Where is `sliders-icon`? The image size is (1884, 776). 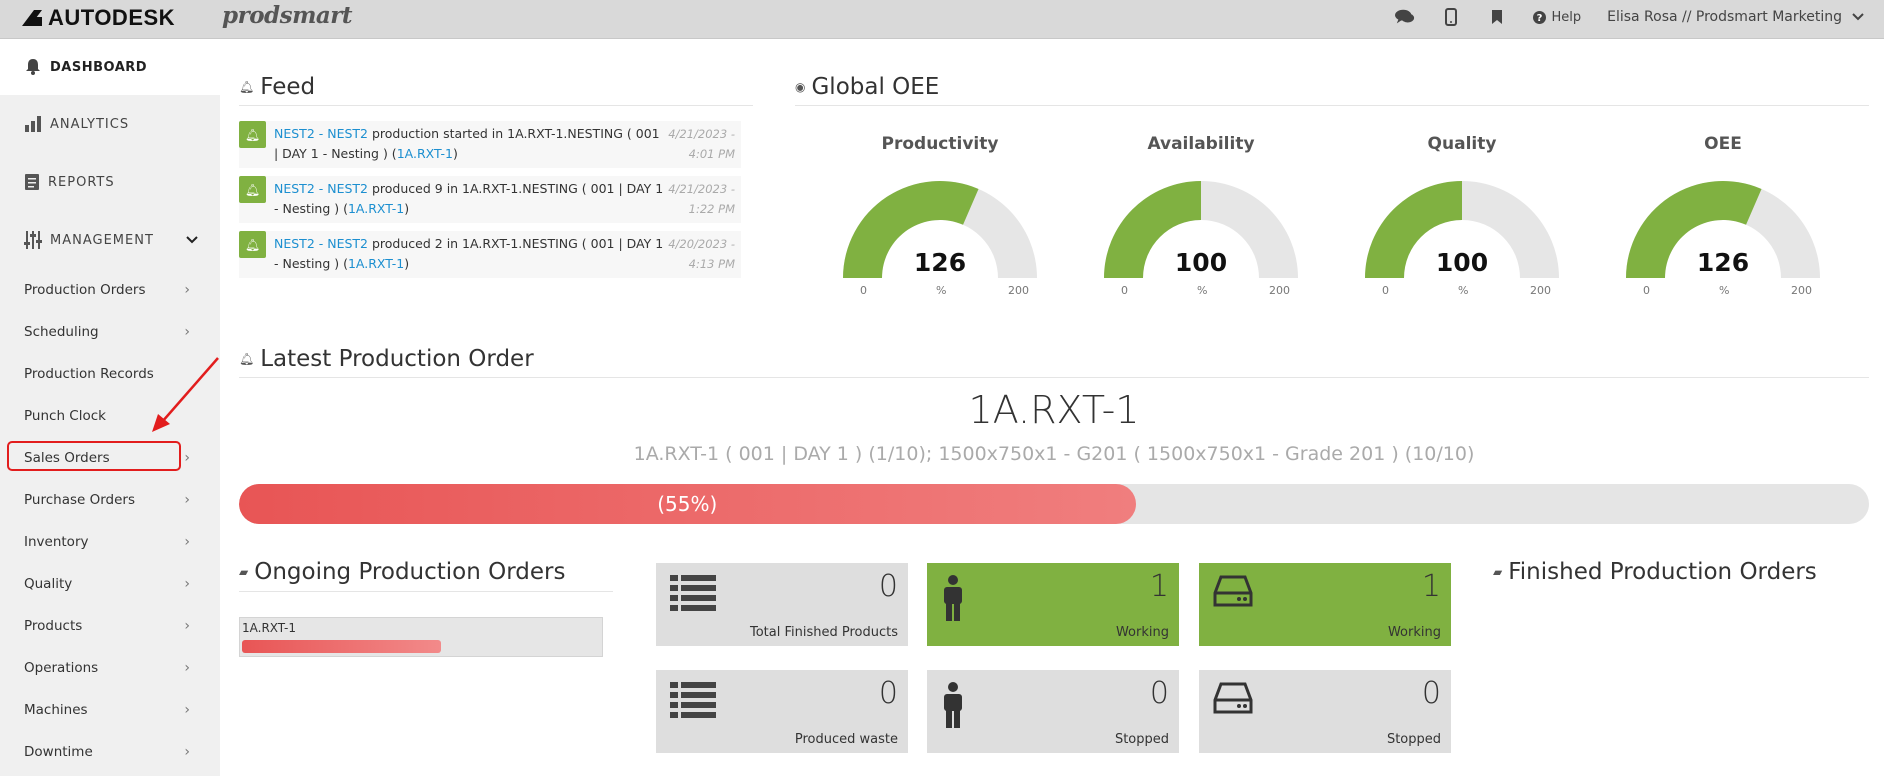 sliders-icon is located at coordinates (33, 240).